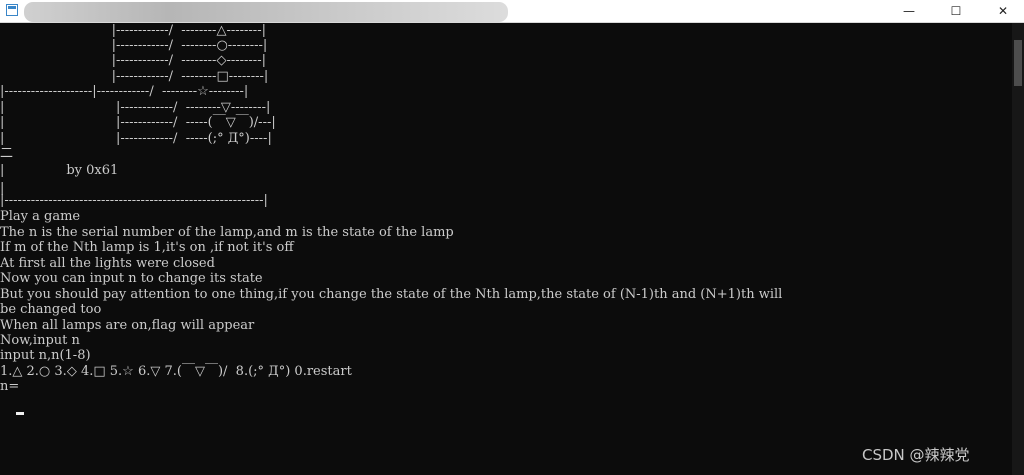 This screenshot has width=1024, height=475. Describe the element at coordinates (134, 45) in the screenshot. I see `banner-line: |------------/ --------○--------|` at that location.